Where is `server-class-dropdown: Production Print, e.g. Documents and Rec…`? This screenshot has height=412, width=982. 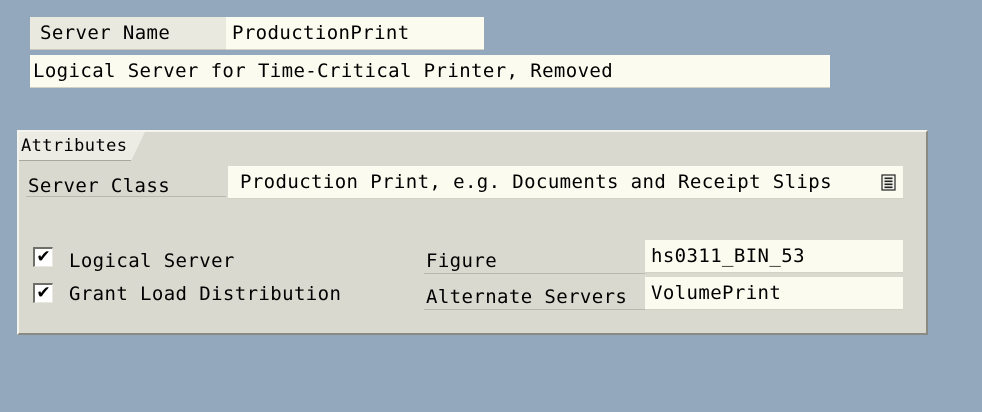
server-class-dropdown: Production Print, e.g. Documents and Rec… is located at coordinates (565, 182).